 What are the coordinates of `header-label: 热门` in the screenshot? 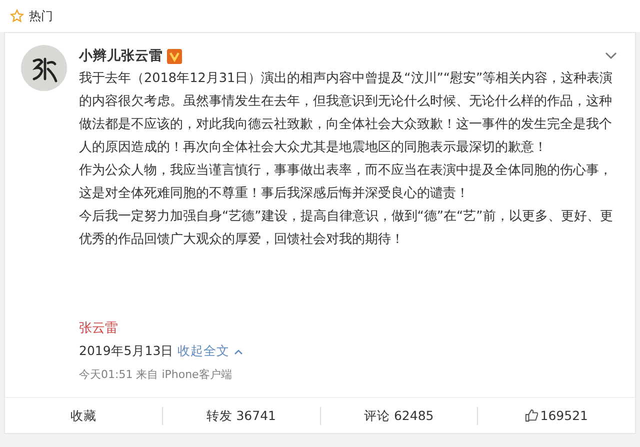 It's located at (41, 16).